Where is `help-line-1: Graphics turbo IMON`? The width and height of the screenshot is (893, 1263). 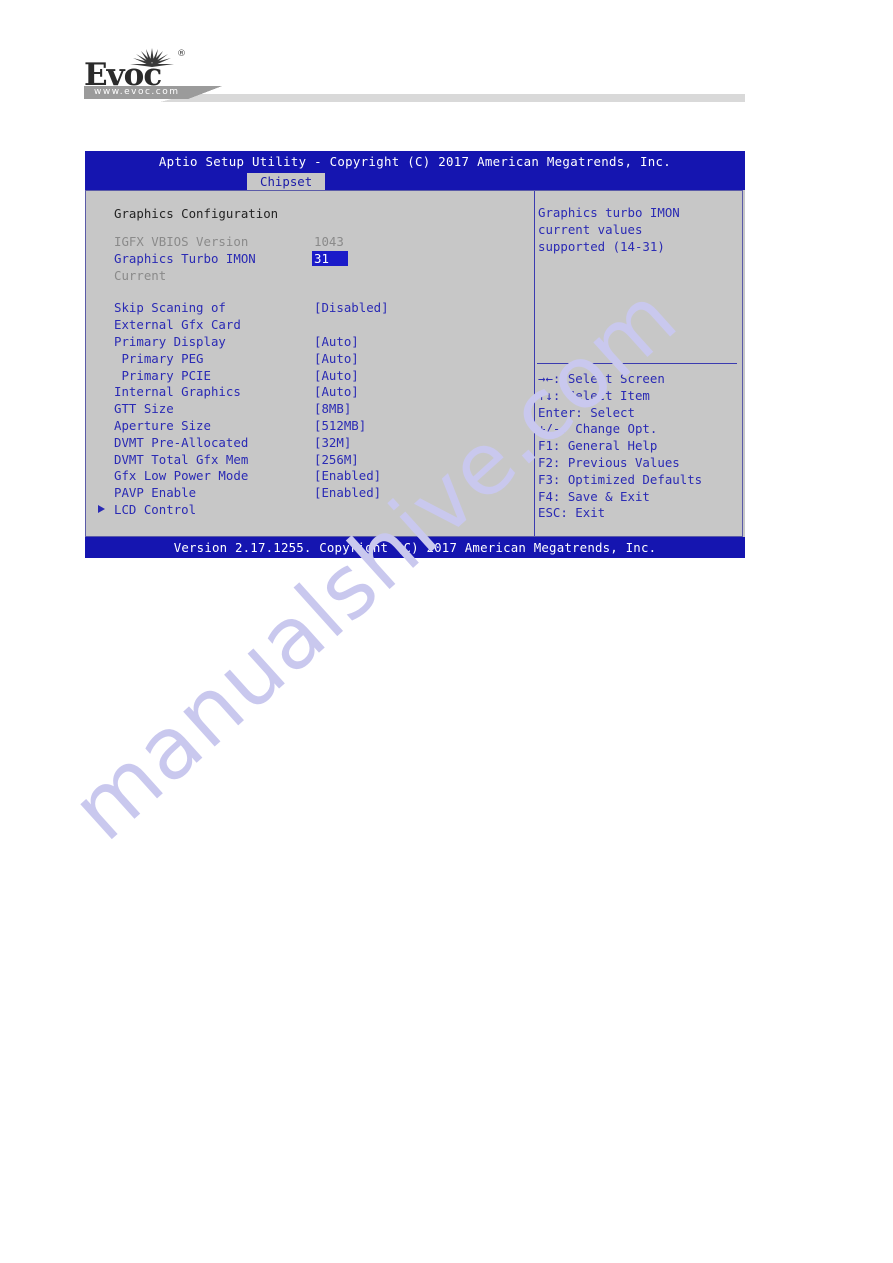
help-line-1: Graphics turbo IMON is located at coordinates (609, 212).